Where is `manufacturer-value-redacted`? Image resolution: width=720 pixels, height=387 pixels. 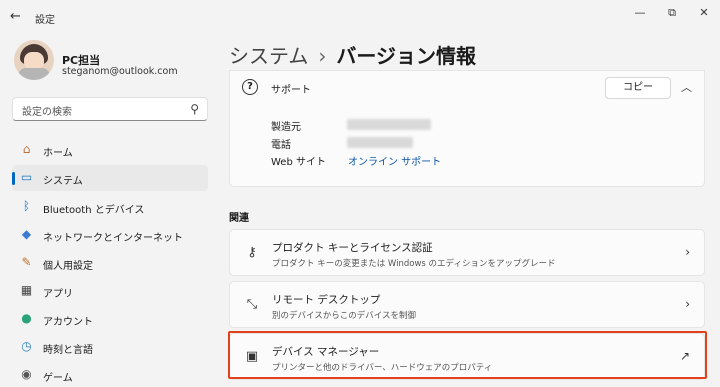 manufacturer-value-redacted is located at coordinates (389, 124).